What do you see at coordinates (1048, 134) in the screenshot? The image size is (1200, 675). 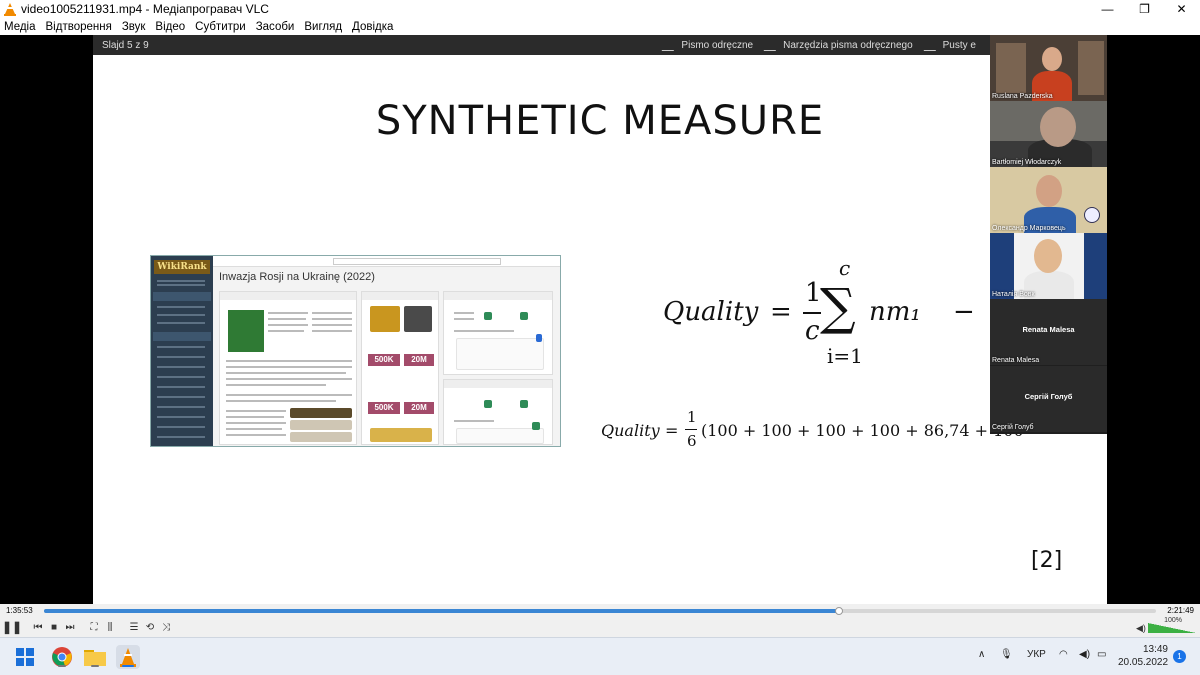 I see `participant-tile: Bartłomiej Włodarczyk` at bounding box center [1048, 134].